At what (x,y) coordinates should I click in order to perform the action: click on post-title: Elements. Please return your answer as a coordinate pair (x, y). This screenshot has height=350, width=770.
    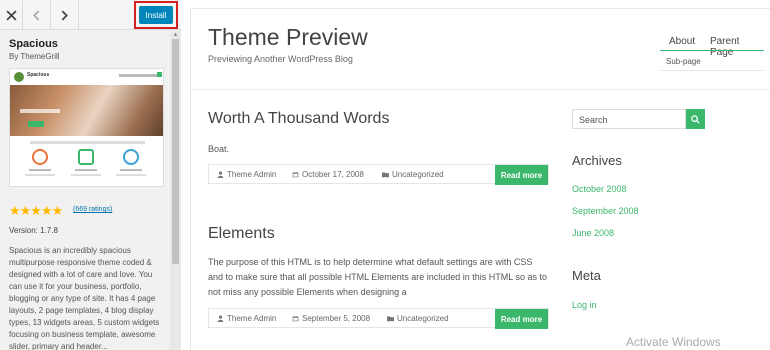
    Looking at the image, I should click on (378, 234).